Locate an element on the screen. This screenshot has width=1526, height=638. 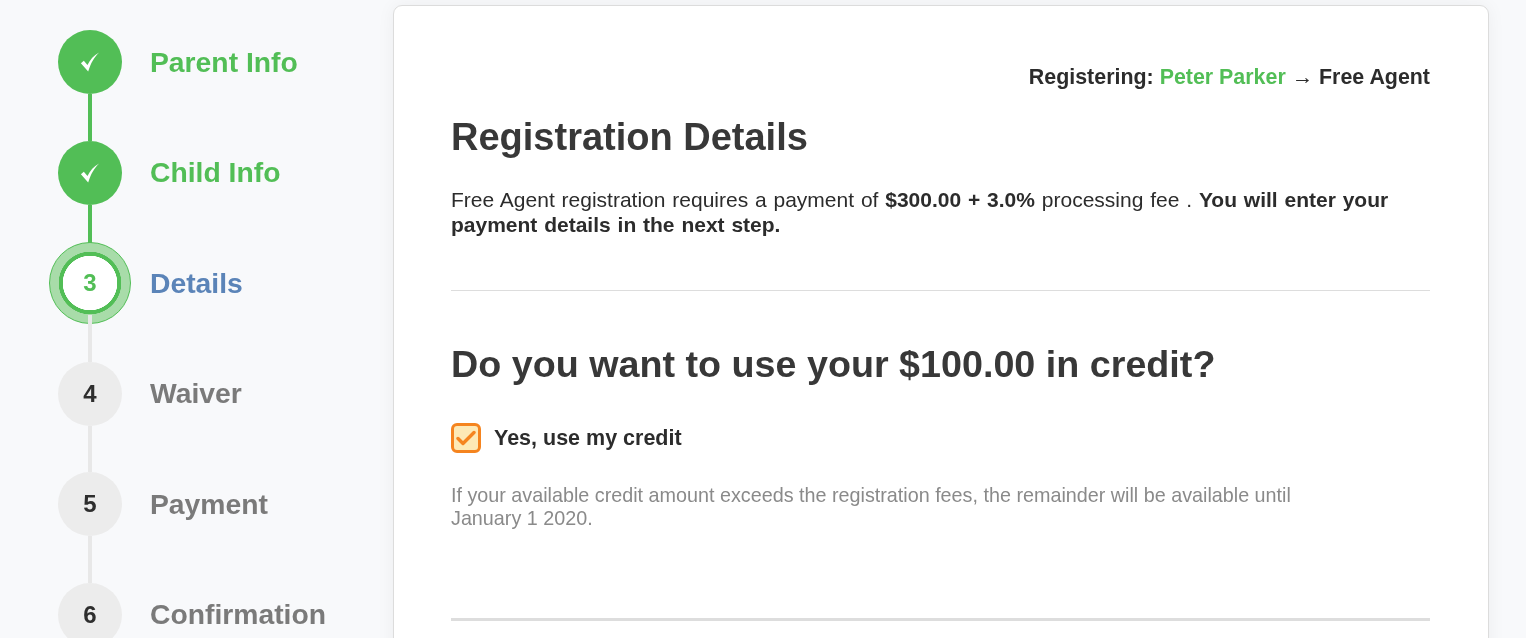
registrant-name: Peter Parker is located at coordinates (1222, 77).